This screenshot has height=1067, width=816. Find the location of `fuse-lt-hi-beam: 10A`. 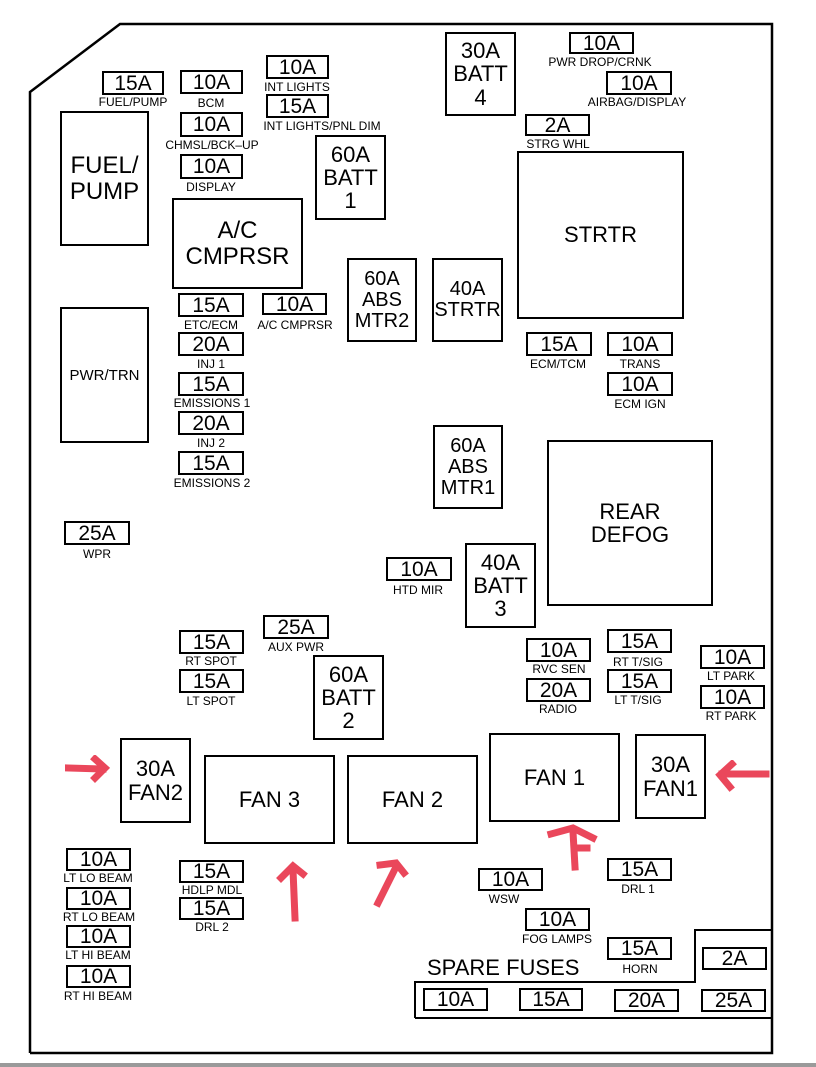

fuse-lt-hi-beam: 10A is located at coordinates (98, 936).